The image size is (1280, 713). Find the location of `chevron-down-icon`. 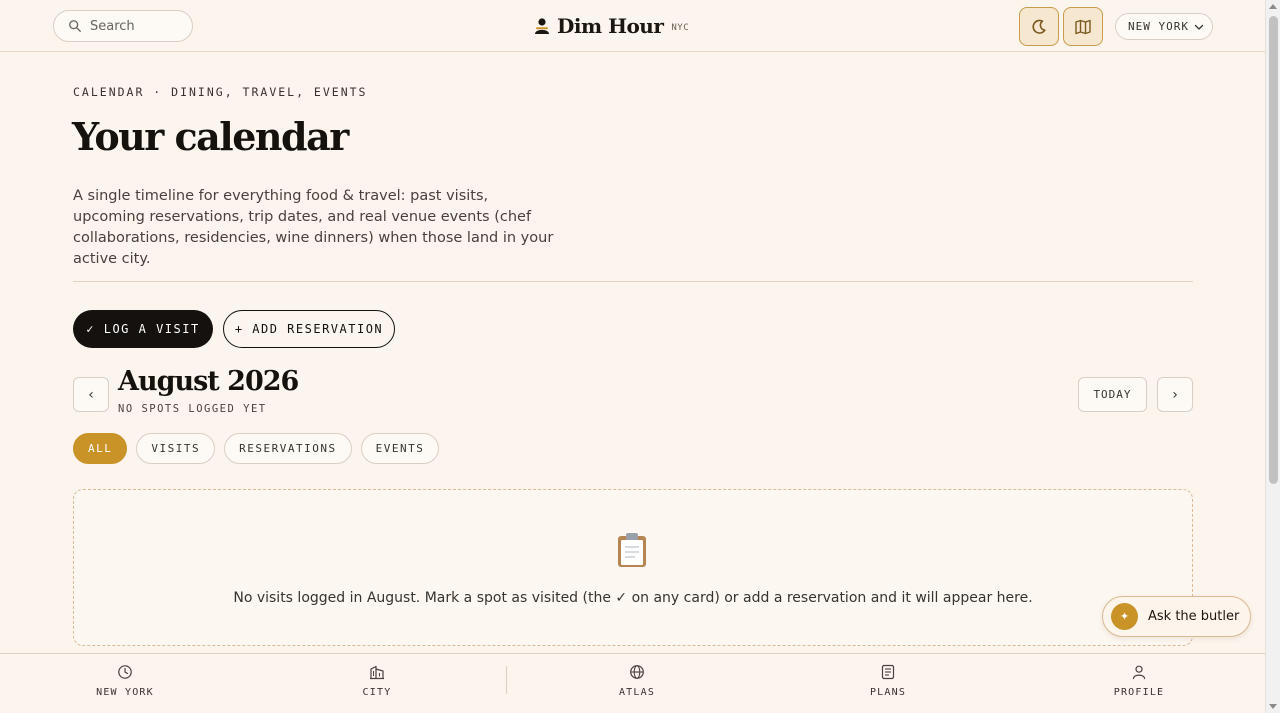

chevron-down-icon is located at coordinates (1199, 27).